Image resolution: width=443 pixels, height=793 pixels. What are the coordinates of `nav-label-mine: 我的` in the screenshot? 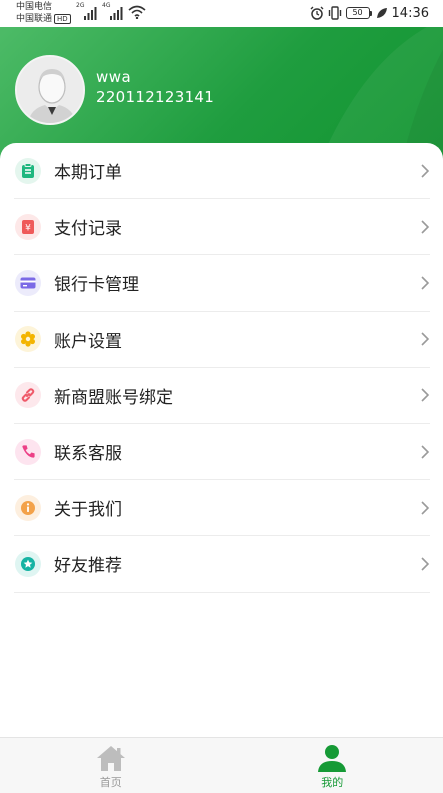 It's located at (332, 782).